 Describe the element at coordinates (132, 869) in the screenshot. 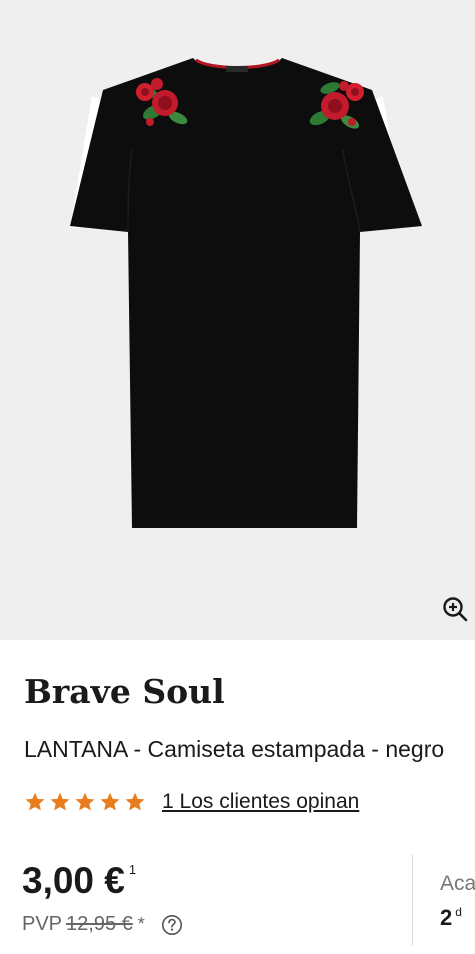

I see `price-footnote: 1` at that location.